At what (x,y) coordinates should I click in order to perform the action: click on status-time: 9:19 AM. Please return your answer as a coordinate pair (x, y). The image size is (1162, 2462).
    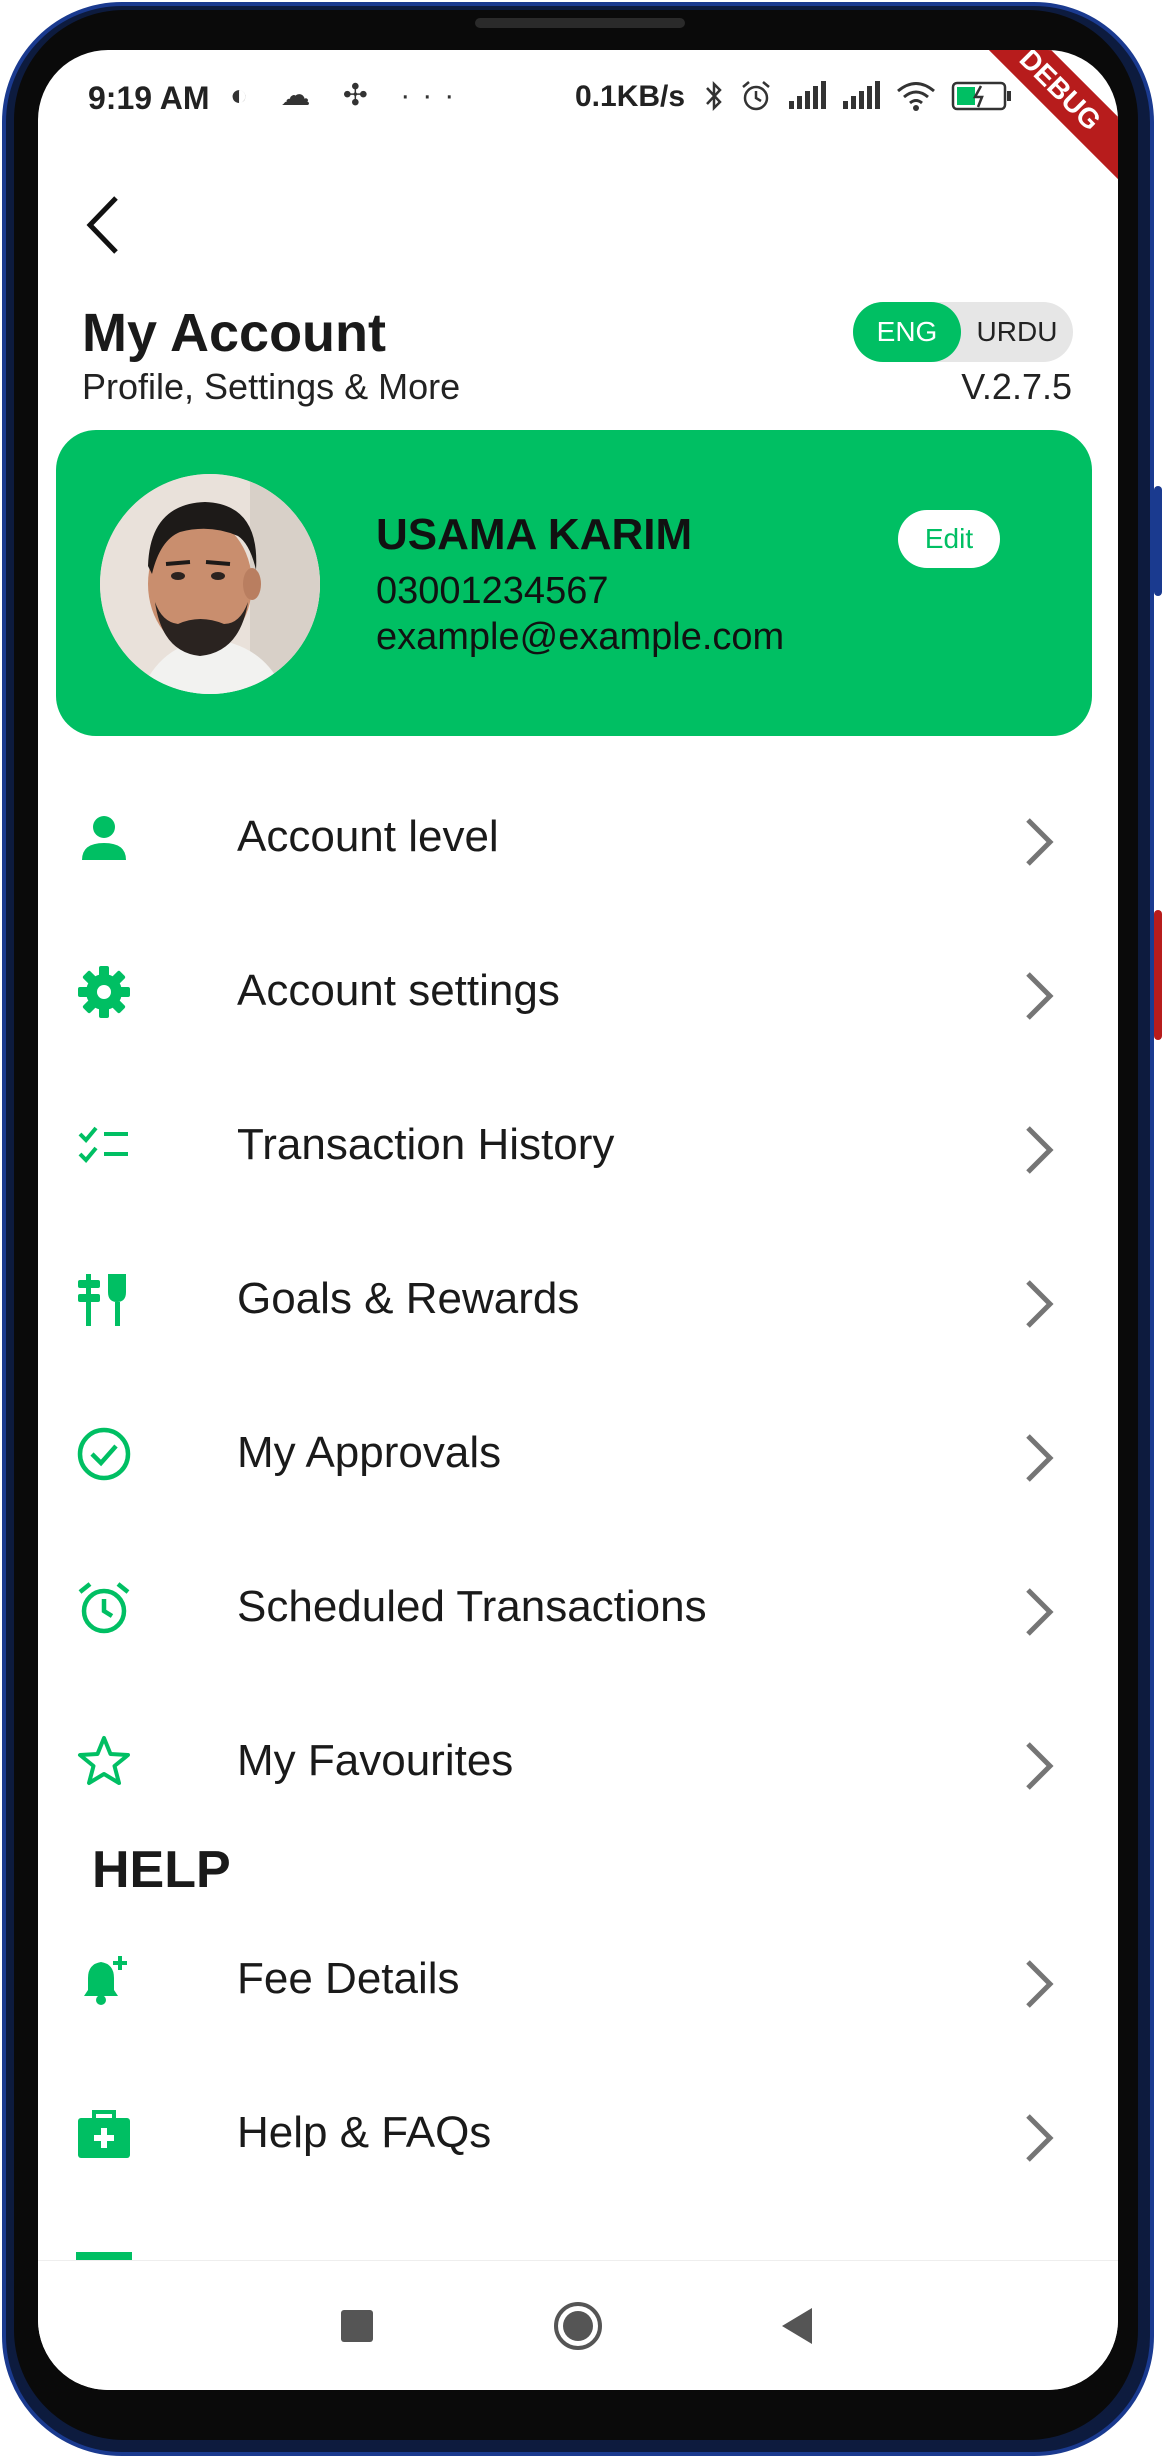
    Looking at the image, I should click on (149, 98).